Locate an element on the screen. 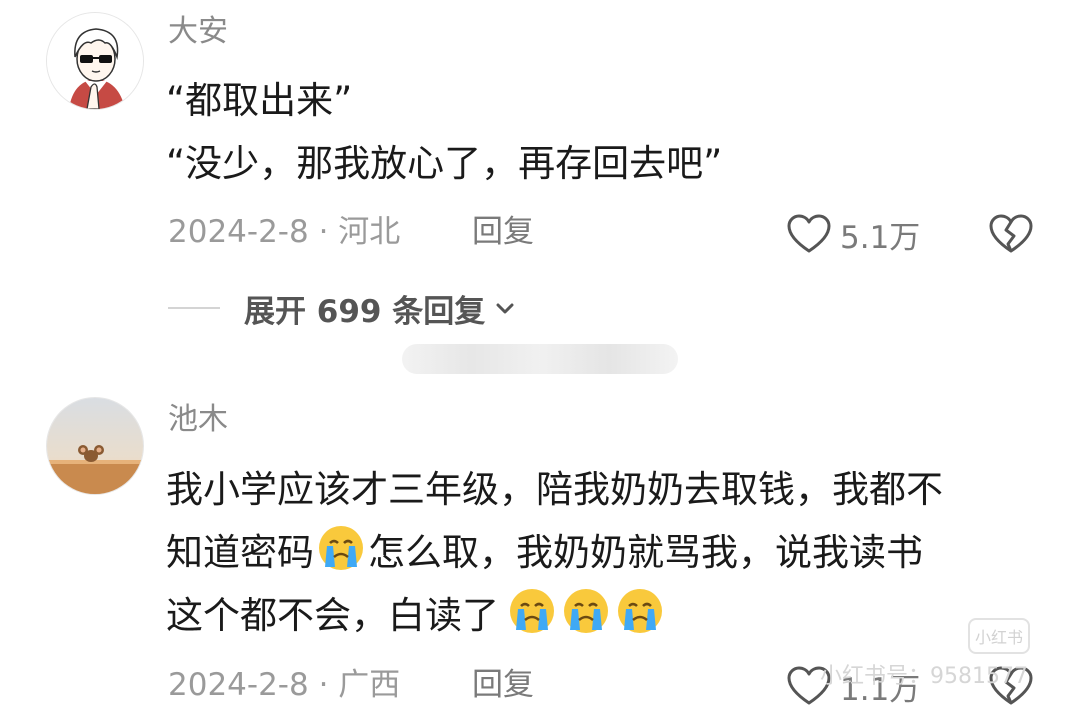 The width and height of the screenshot is (1080, 712). comment-line-segment: 知道密码 is located at coordinates (240, 552).